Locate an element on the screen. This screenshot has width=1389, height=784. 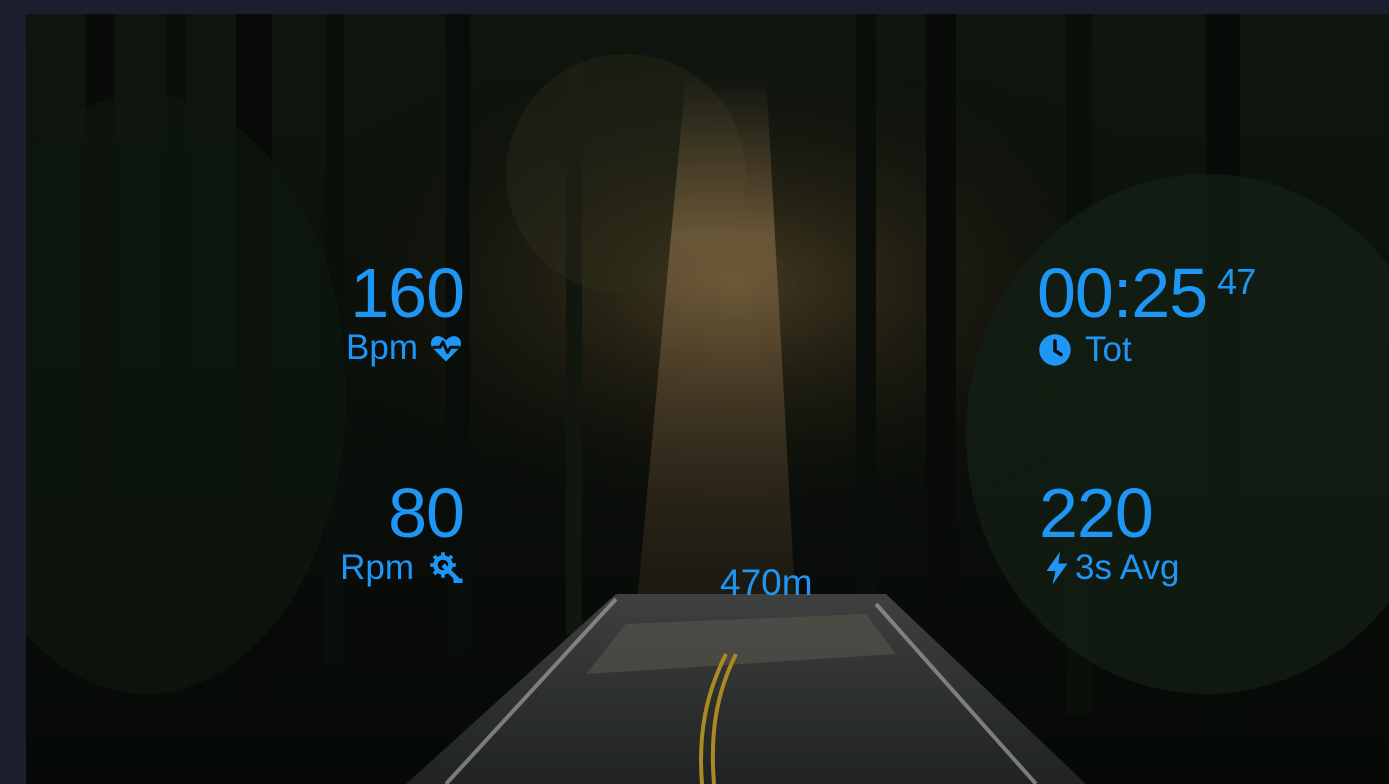
power-metric: 220 3s Avg is located at coordinates (1109, 533).